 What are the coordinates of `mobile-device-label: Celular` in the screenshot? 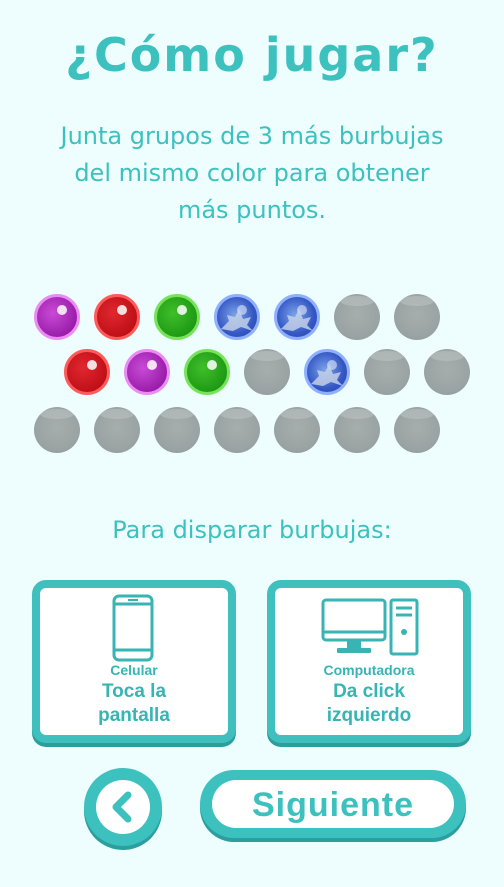 It's located at (134, 670).